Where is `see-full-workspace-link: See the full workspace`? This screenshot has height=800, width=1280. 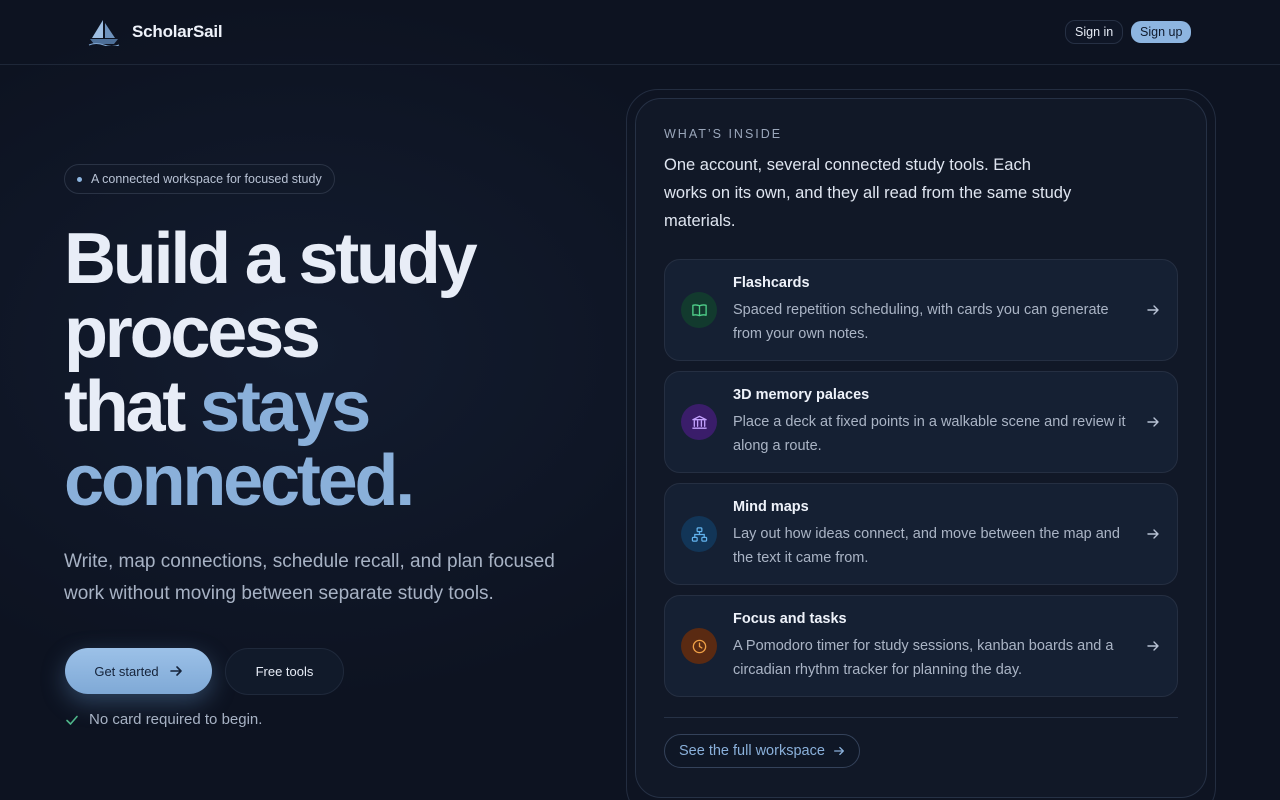
see-full-workspace-link: See the full workspace is located at coordinates (762, 751).